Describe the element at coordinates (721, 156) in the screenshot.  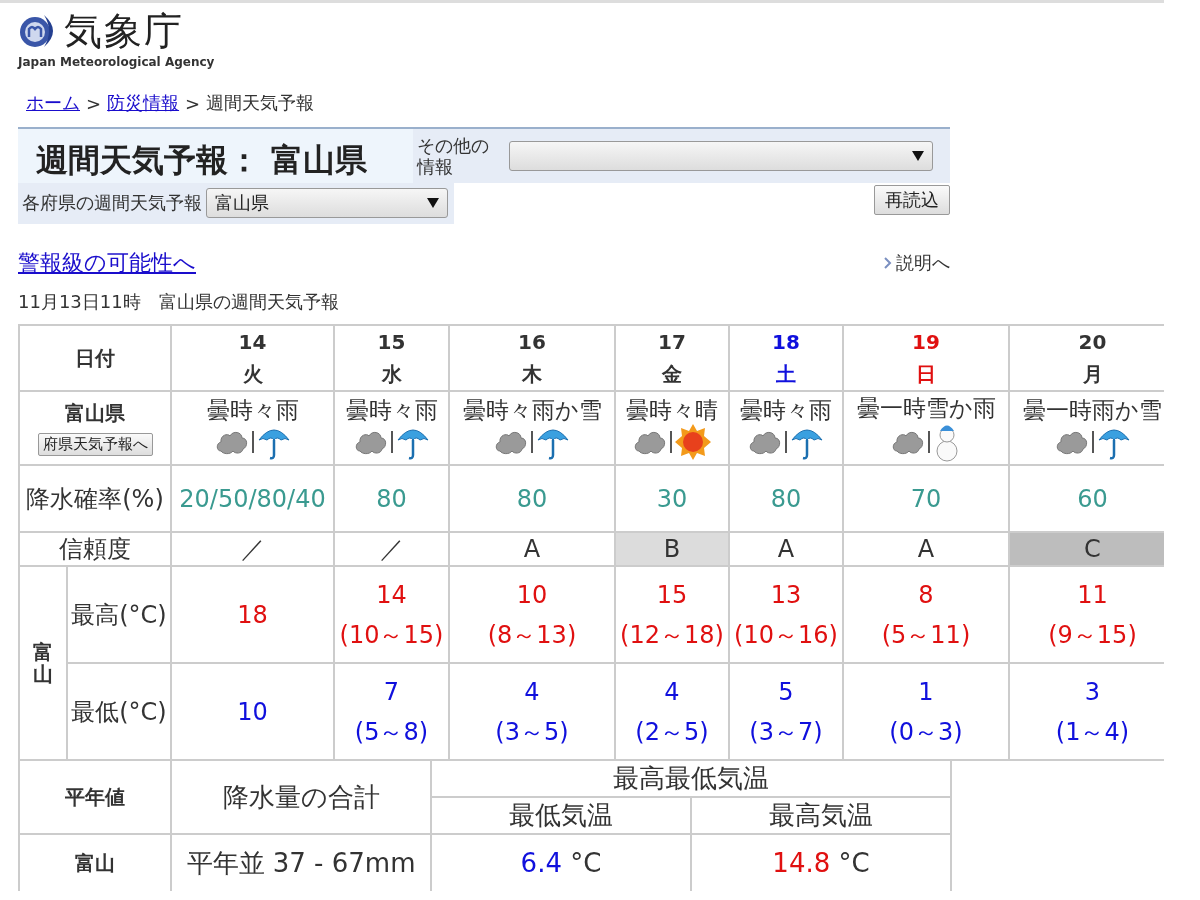
I see `other-info-select` at that location.